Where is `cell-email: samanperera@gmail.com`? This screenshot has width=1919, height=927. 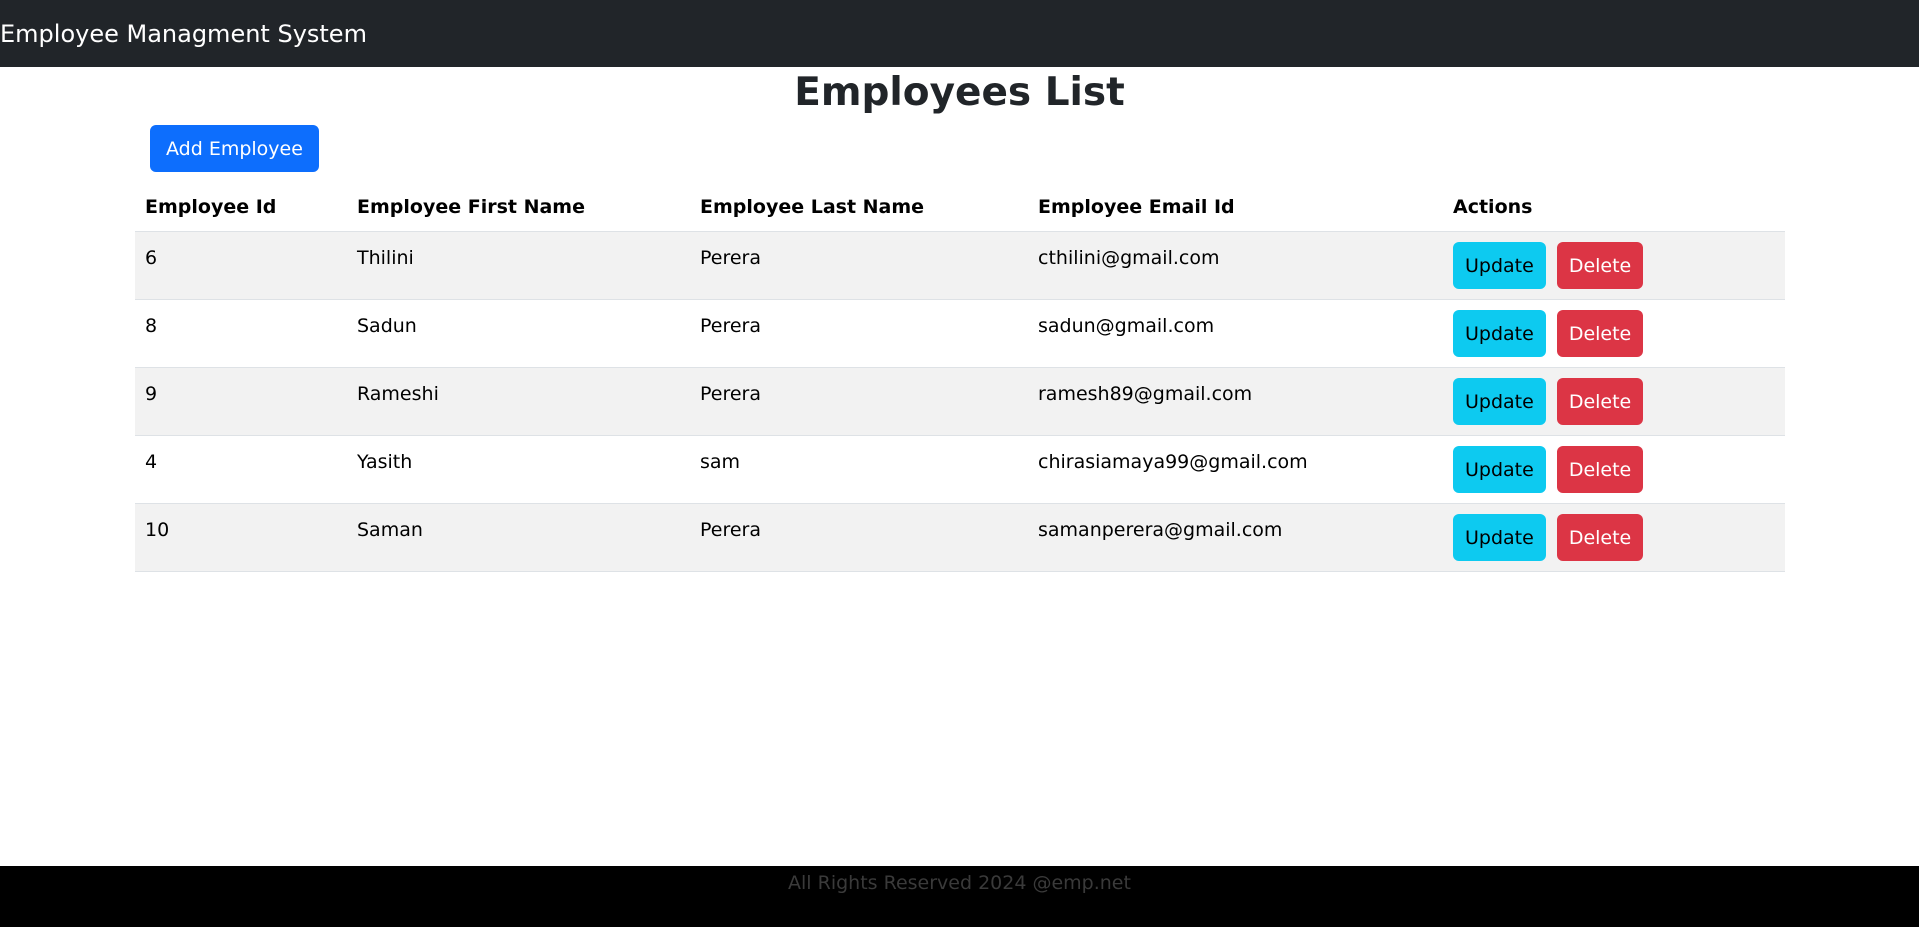
cell-email: samanperera@gmail.com is located at coordinates (1235, 537).